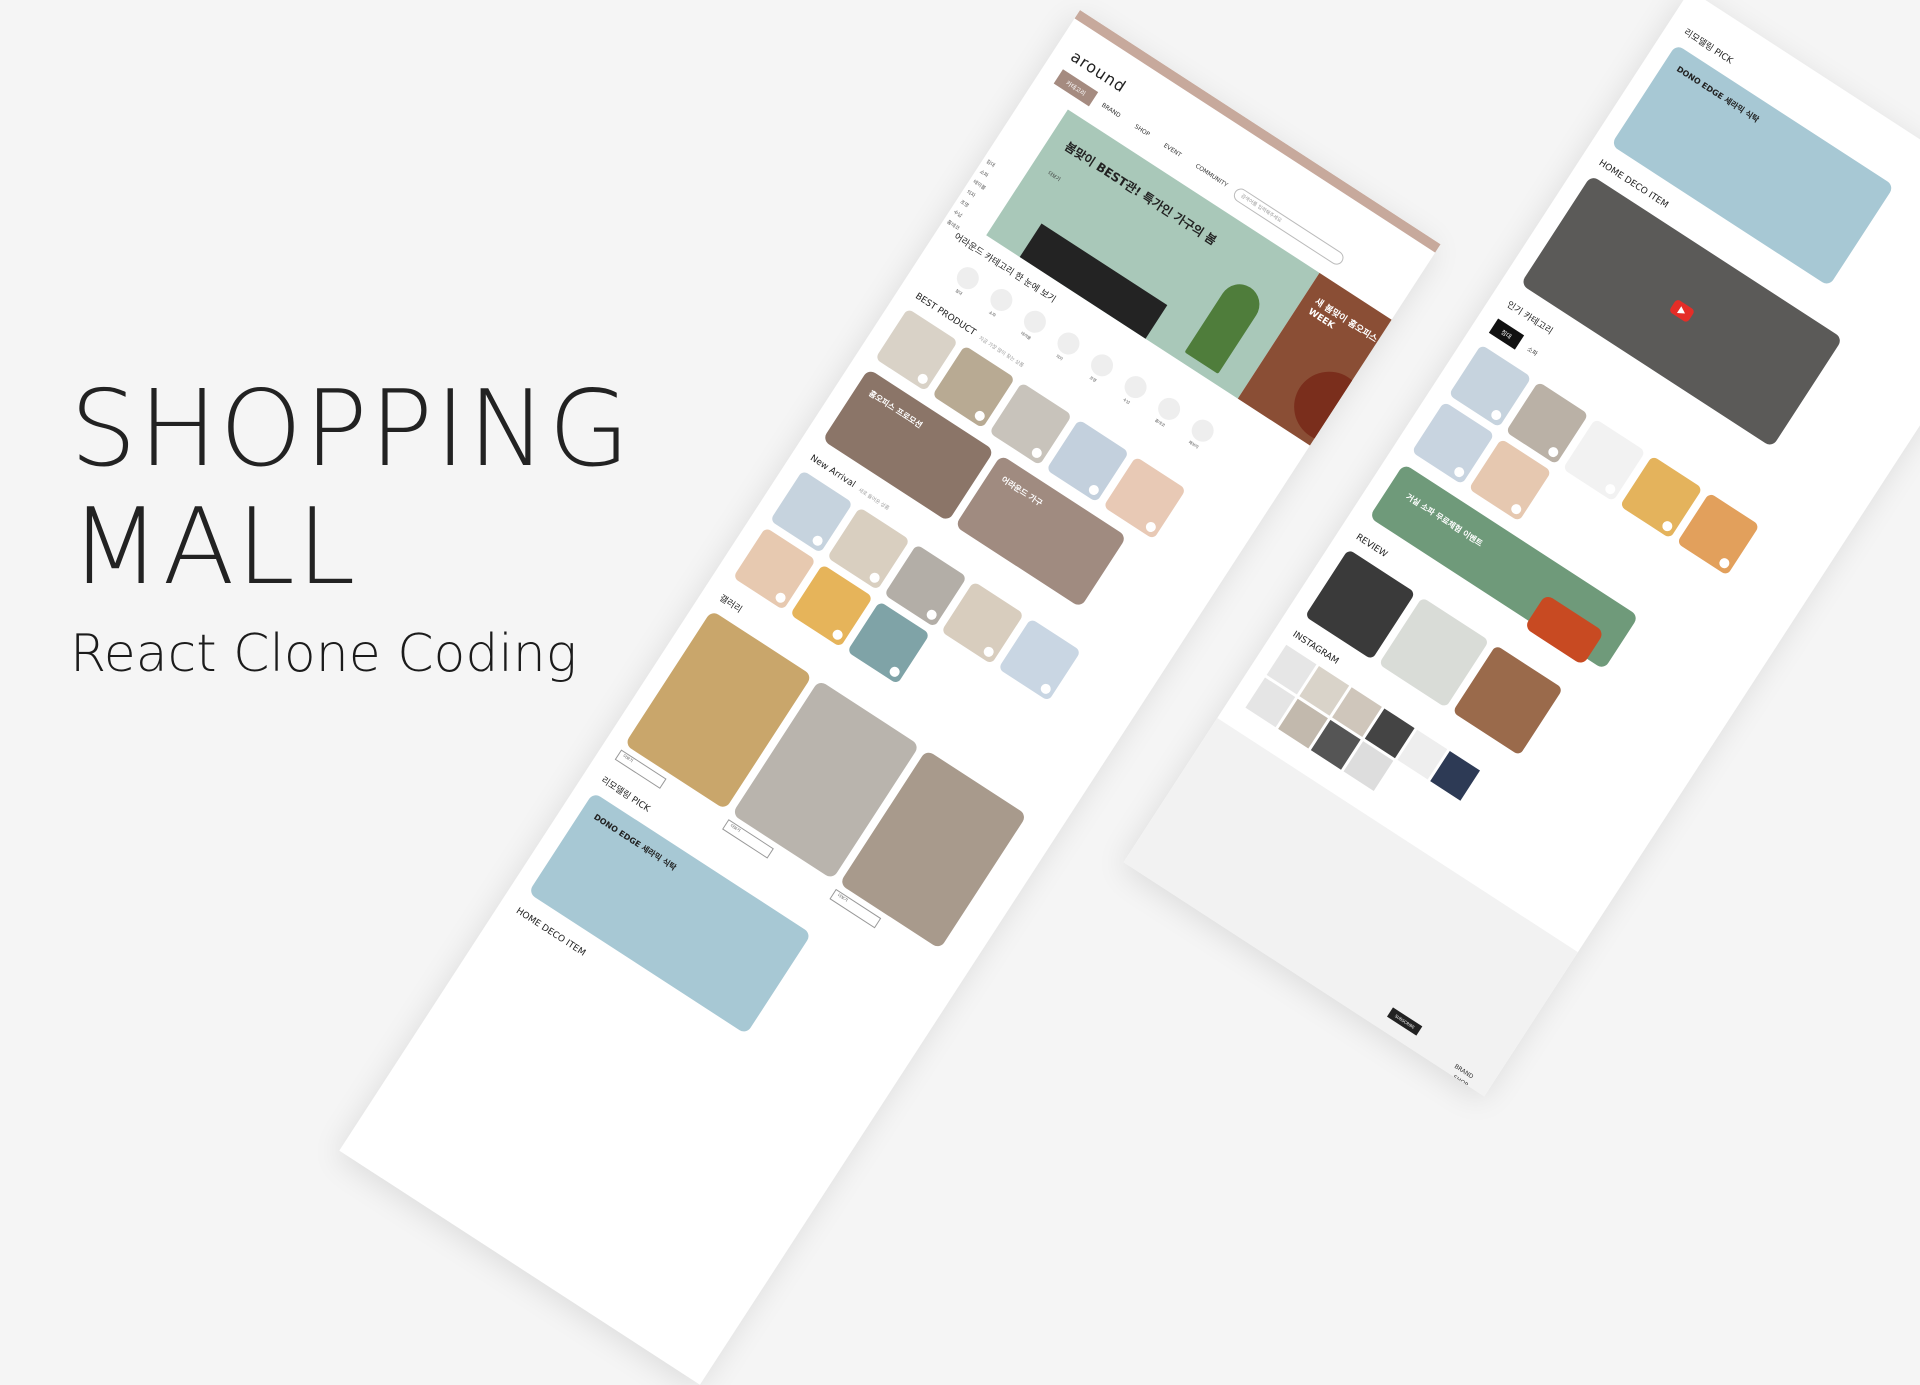 The image size is (1920, 1385). I want to click on hero-subtitle: React Clone Coding, so click(323, 654).